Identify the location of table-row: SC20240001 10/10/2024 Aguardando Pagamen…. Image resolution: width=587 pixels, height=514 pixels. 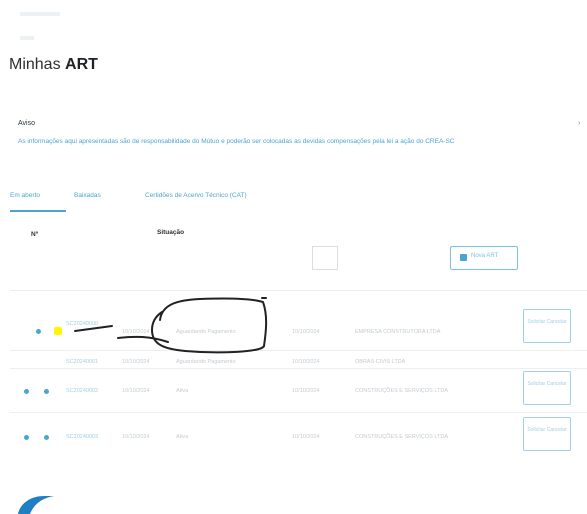
(298, 359).